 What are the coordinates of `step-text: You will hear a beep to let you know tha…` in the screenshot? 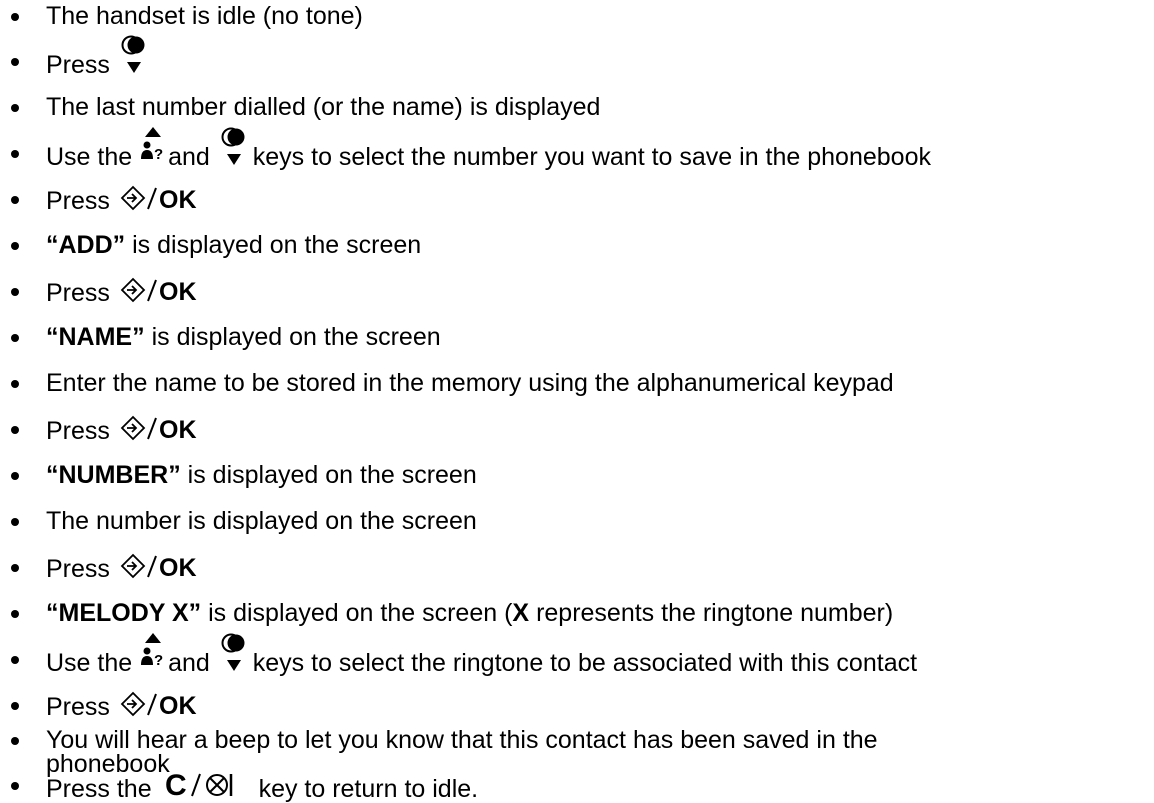 It's located at (462, 740).